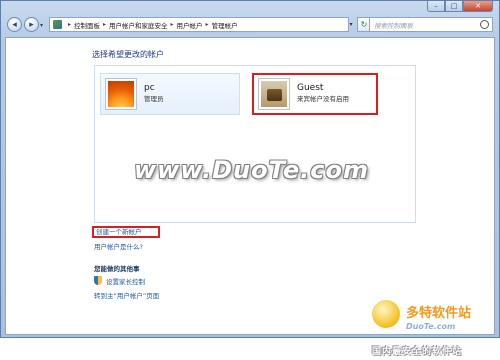 The width and height of the screenshot is (500, 360). I want to click on account-name: pc, so click(149, 88).